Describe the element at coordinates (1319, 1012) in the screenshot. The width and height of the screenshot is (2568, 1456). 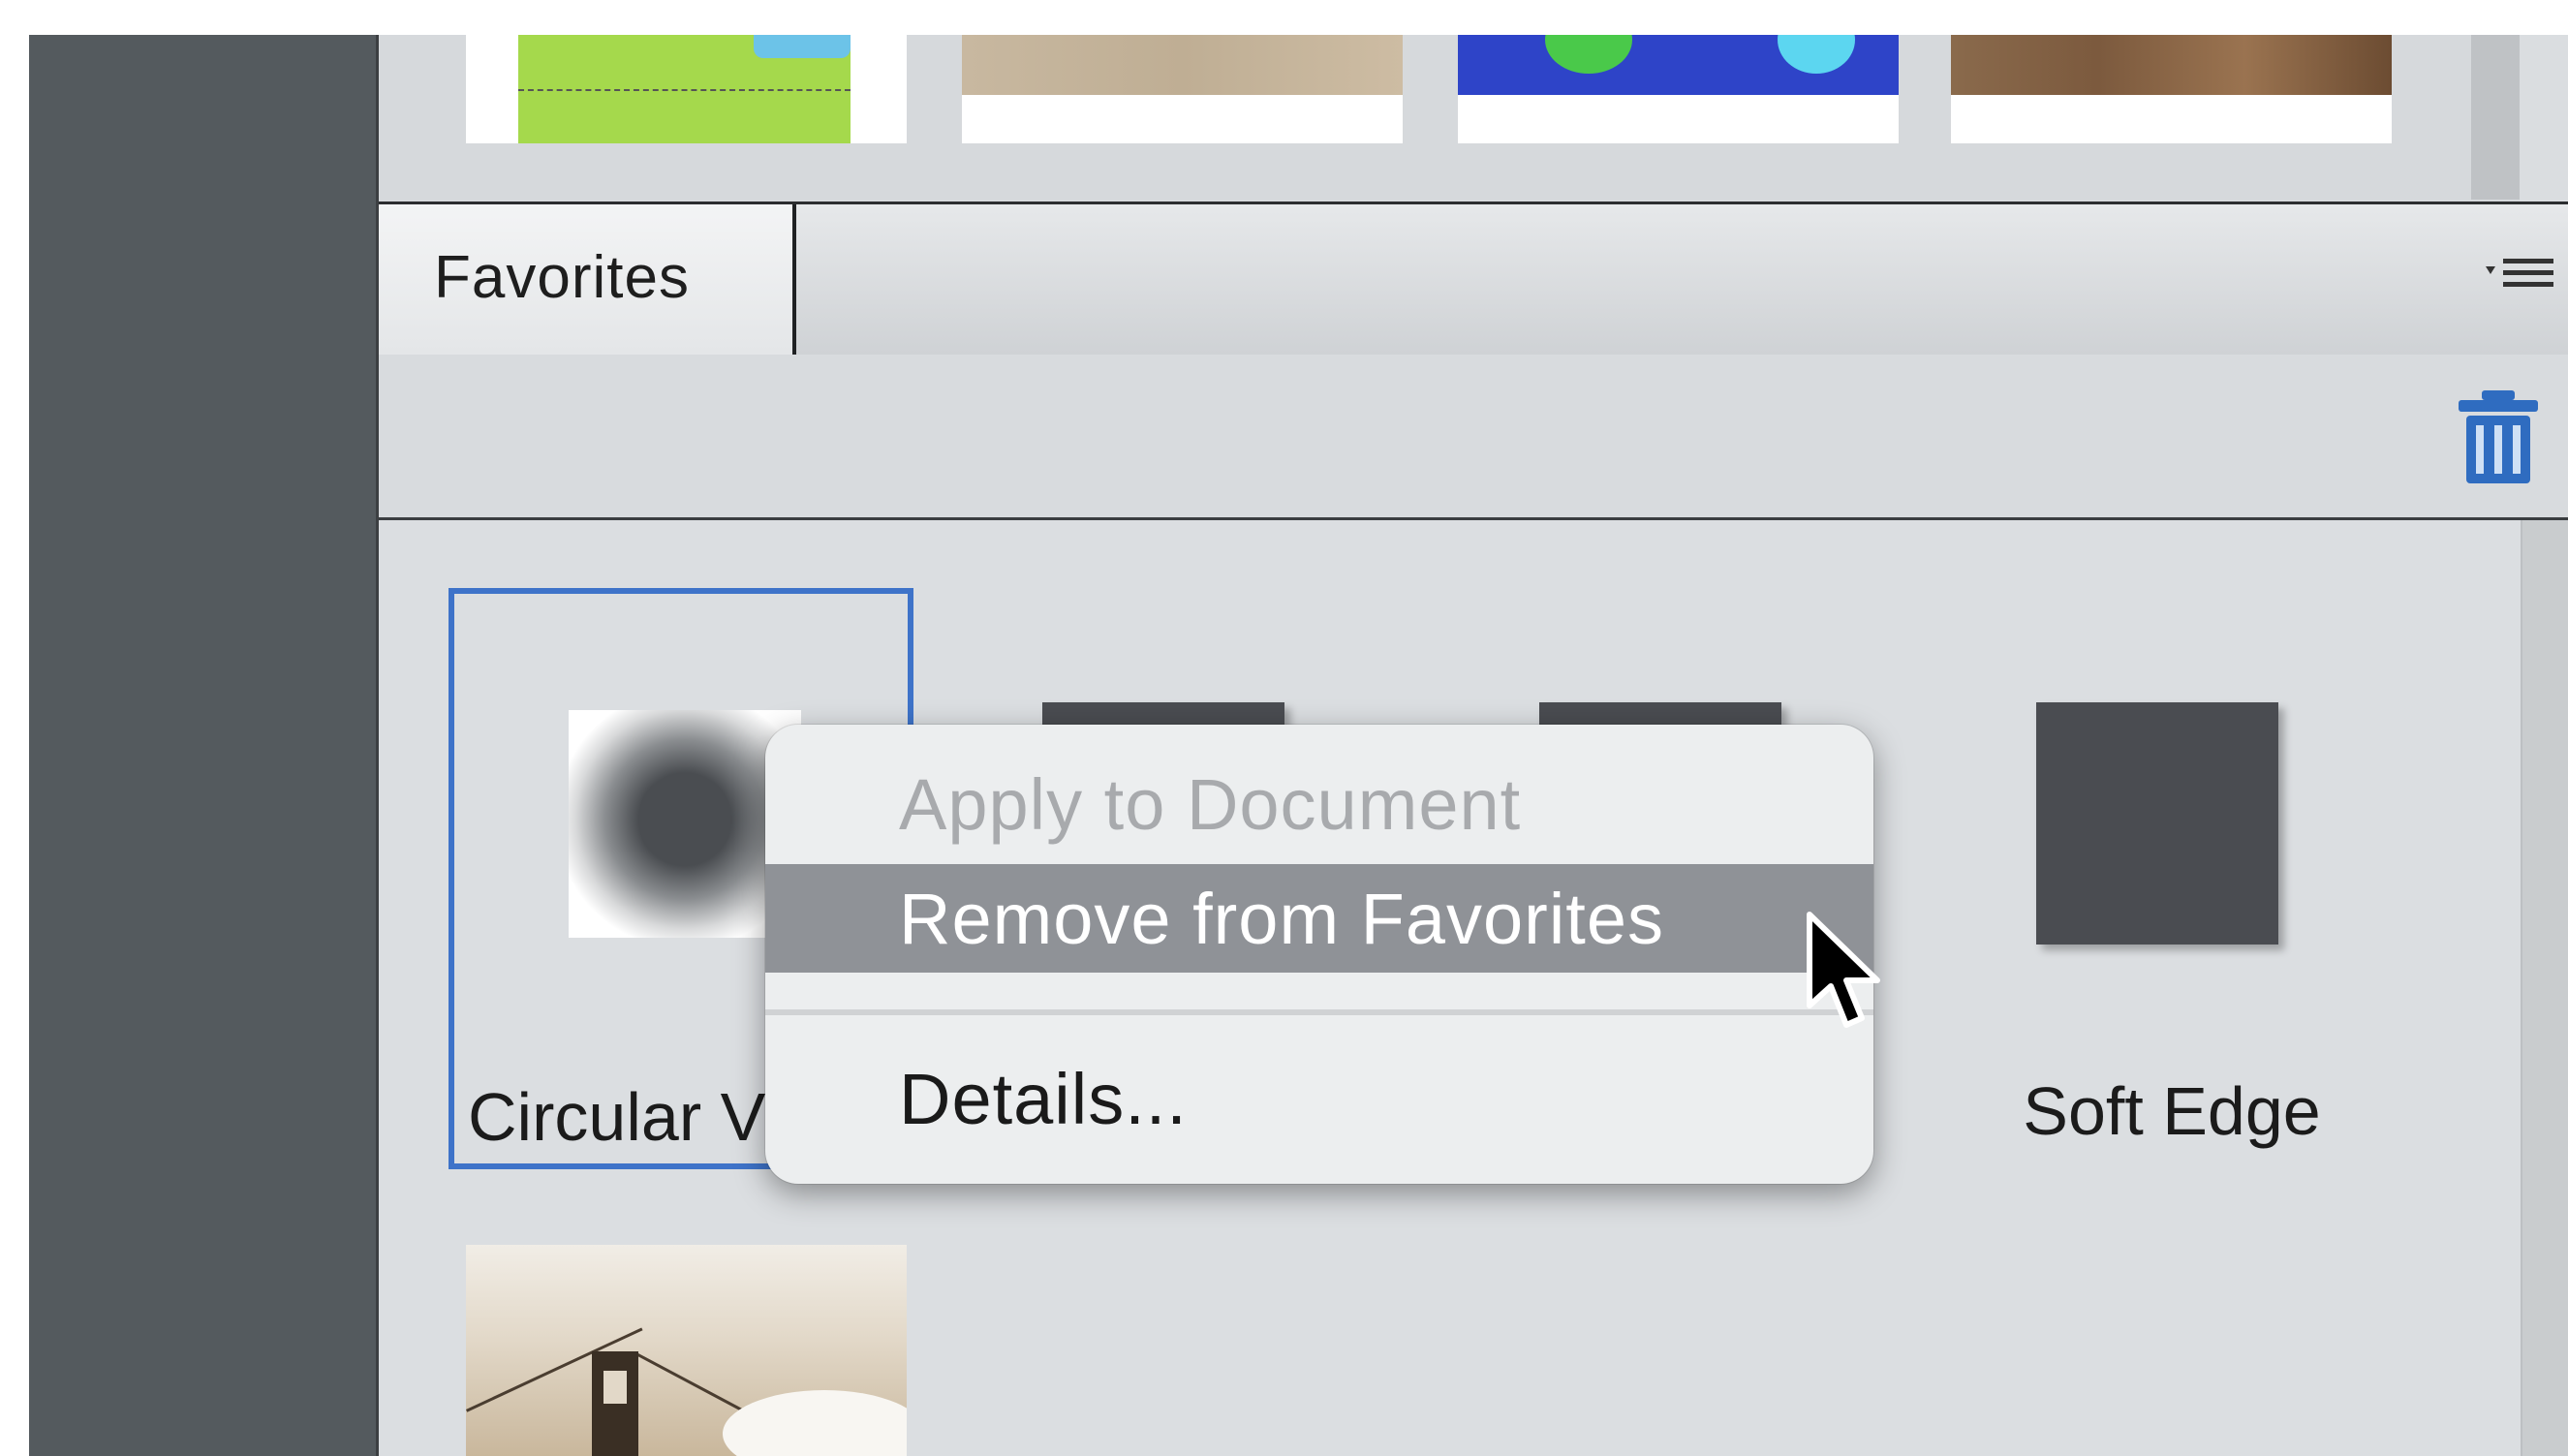
I see `menu-separator` at that location.